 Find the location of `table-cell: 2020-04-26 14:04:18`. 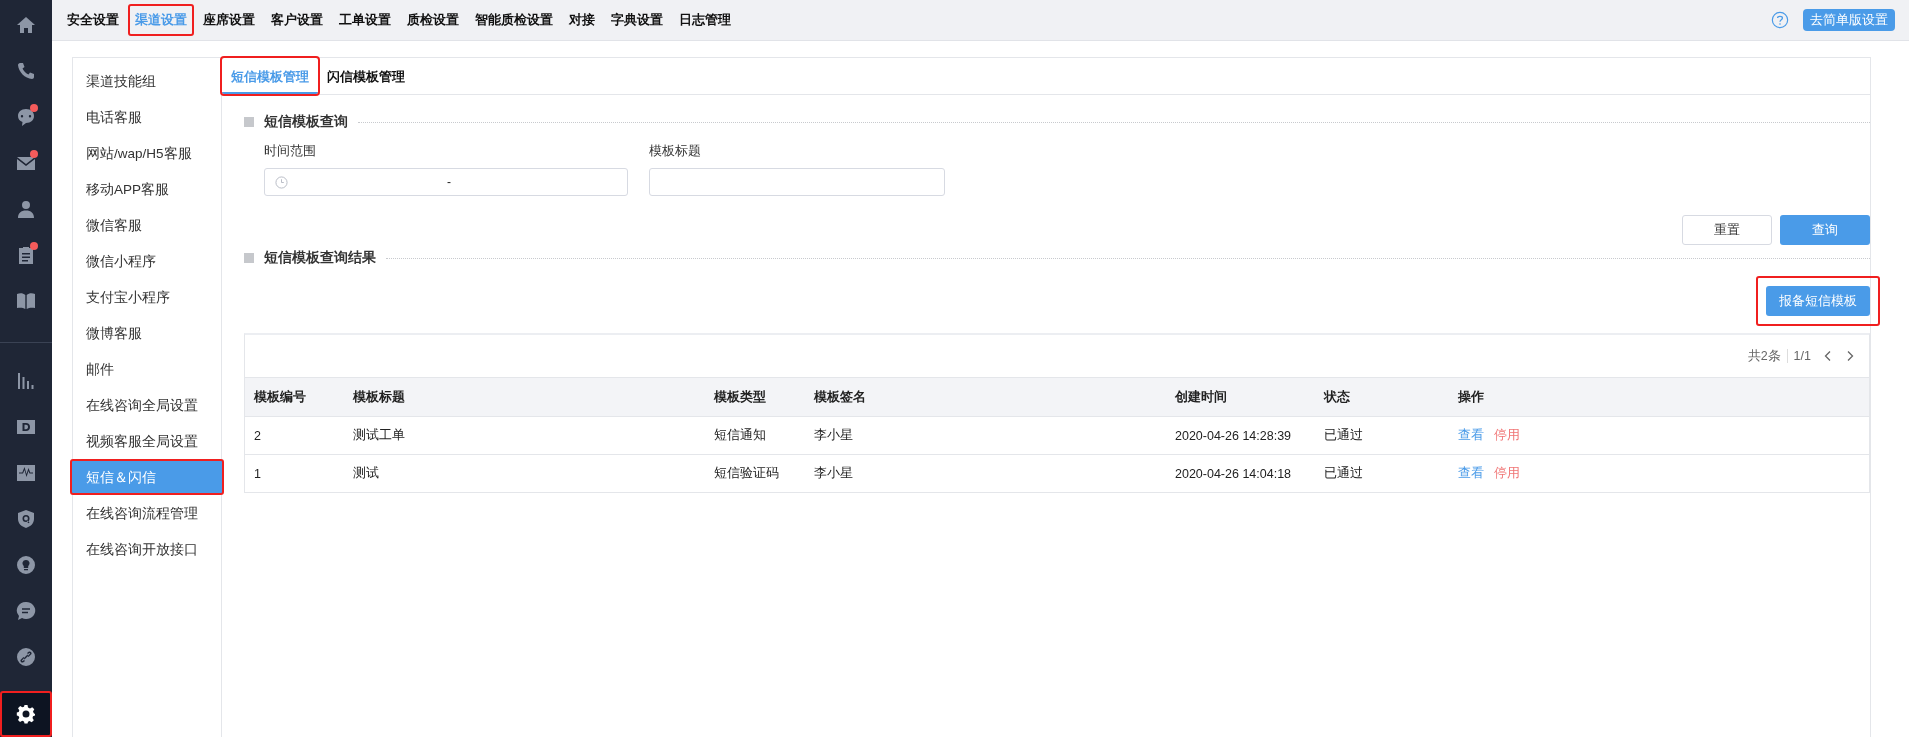

table-cell: 2020-04-26 14:04:18 is located at coordinates (1240, 473).